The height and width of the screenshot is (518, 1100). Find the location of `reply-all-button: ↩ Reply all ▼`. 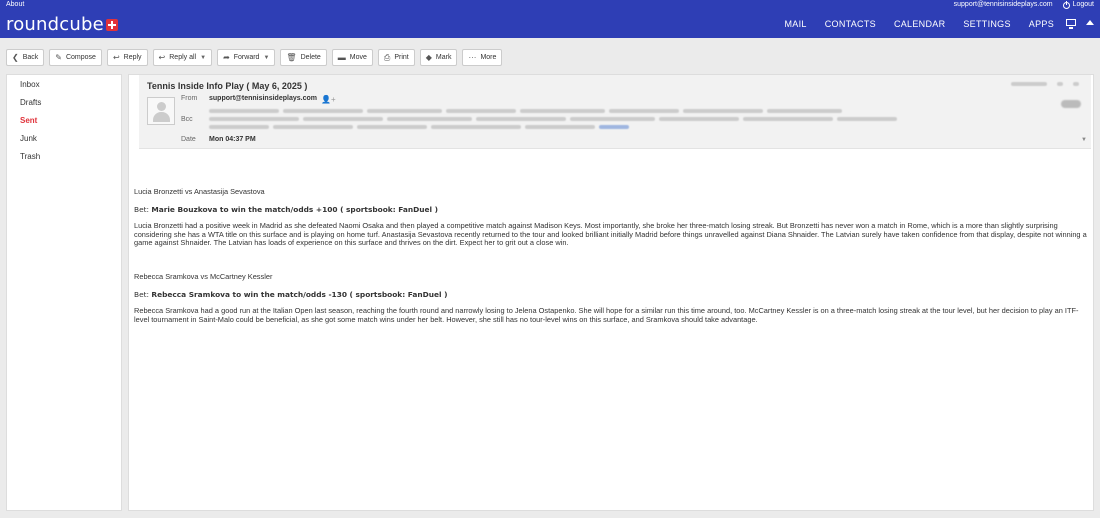

reply-all-button: ↩ Reply all ▼ is located at coordinates (182, 57).